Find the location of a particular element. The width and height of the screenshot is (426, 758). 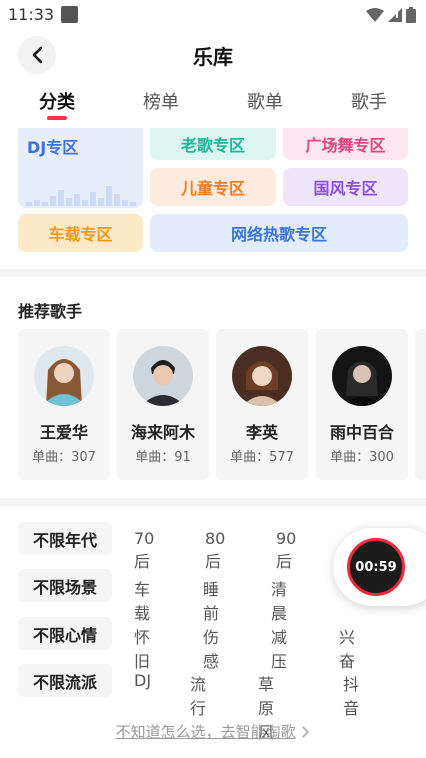

category-square-dance-label: 广场舞专区 is located at coordinates (345, 145).